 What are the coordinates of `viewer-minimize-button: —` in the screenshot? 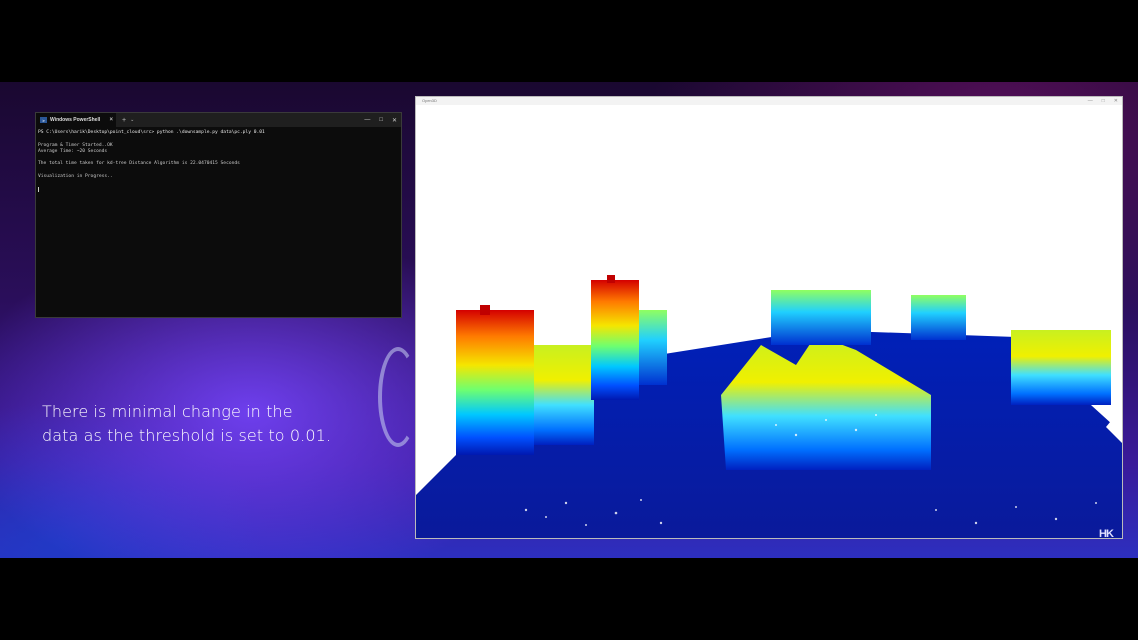 It's located at (1090, 101).